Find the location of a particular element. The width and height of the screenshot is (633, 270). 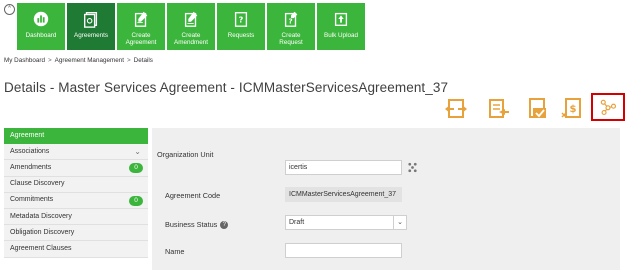

sidebar-item-metadata-discovery: Metadata Discovery is located at coordinates (76, 217).